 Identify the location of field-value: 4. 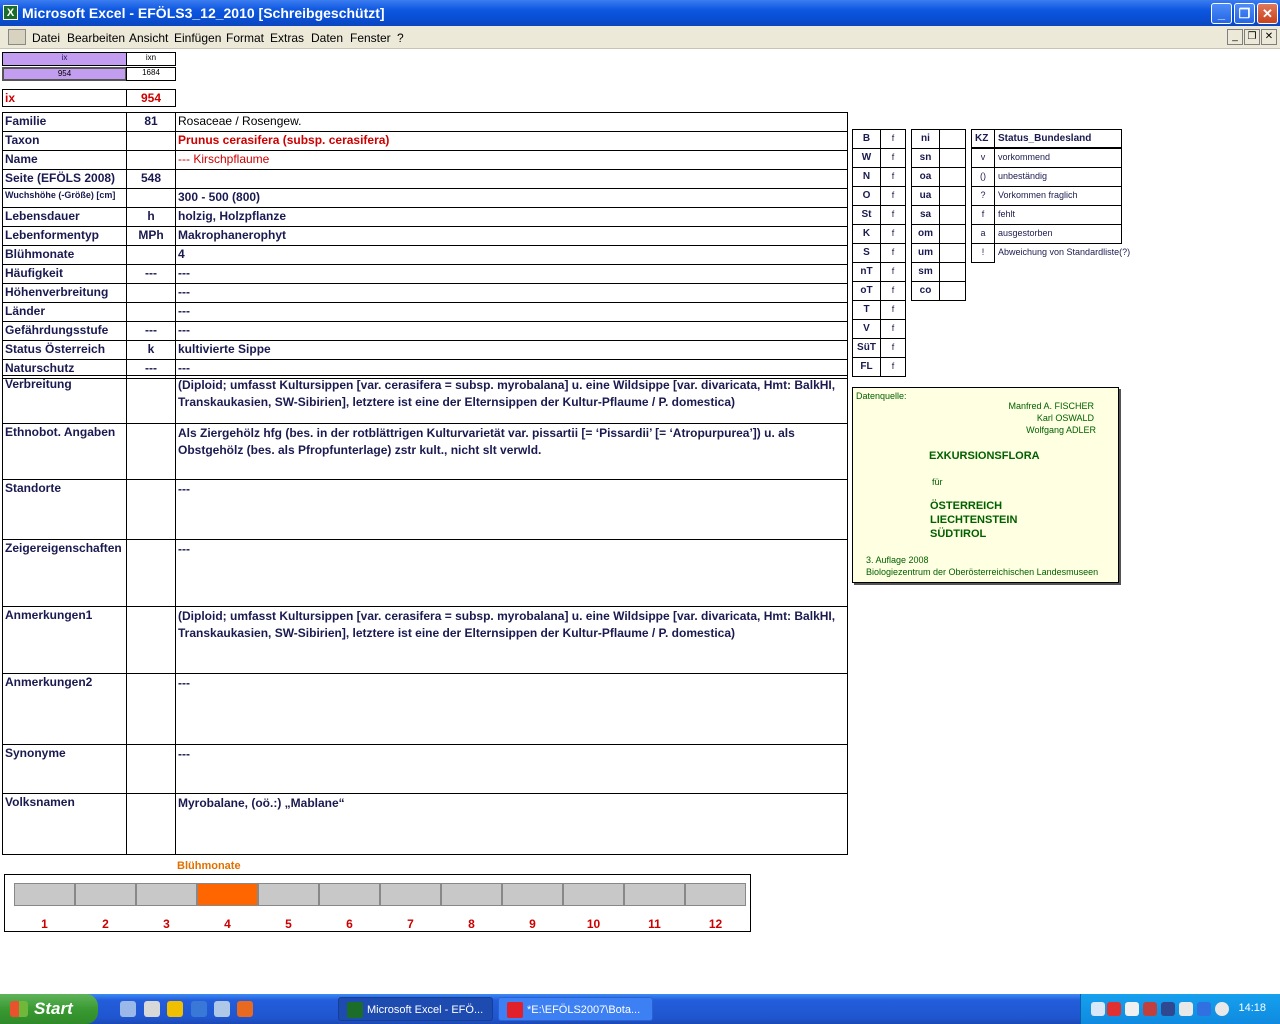
(511, 255).